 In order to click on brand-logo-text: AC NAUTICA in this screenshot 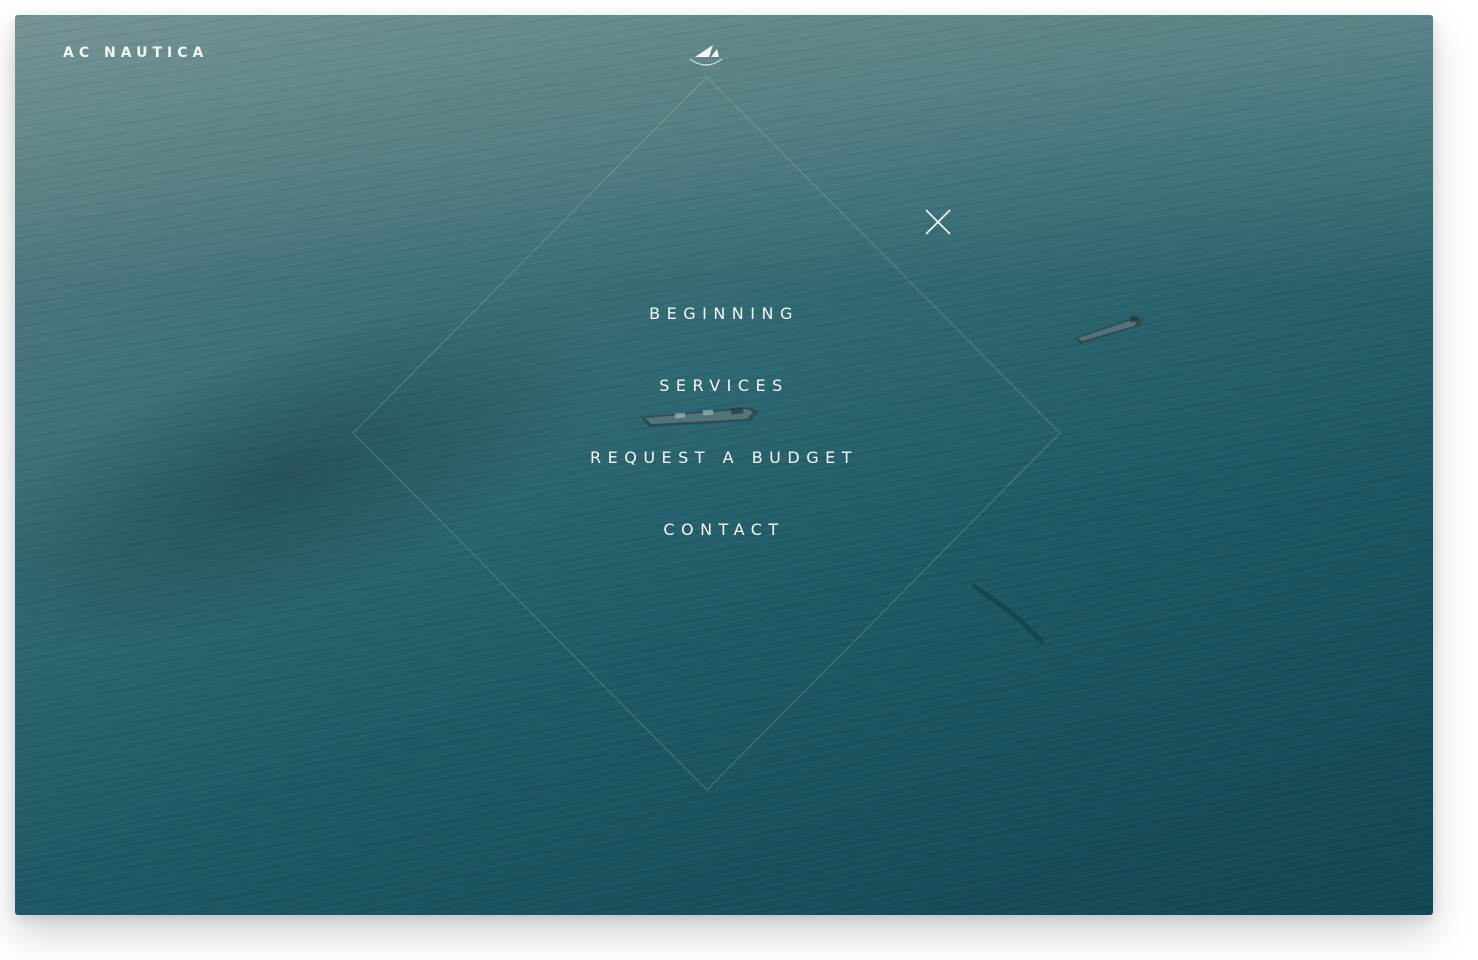, I will do `click(135, 53)`.